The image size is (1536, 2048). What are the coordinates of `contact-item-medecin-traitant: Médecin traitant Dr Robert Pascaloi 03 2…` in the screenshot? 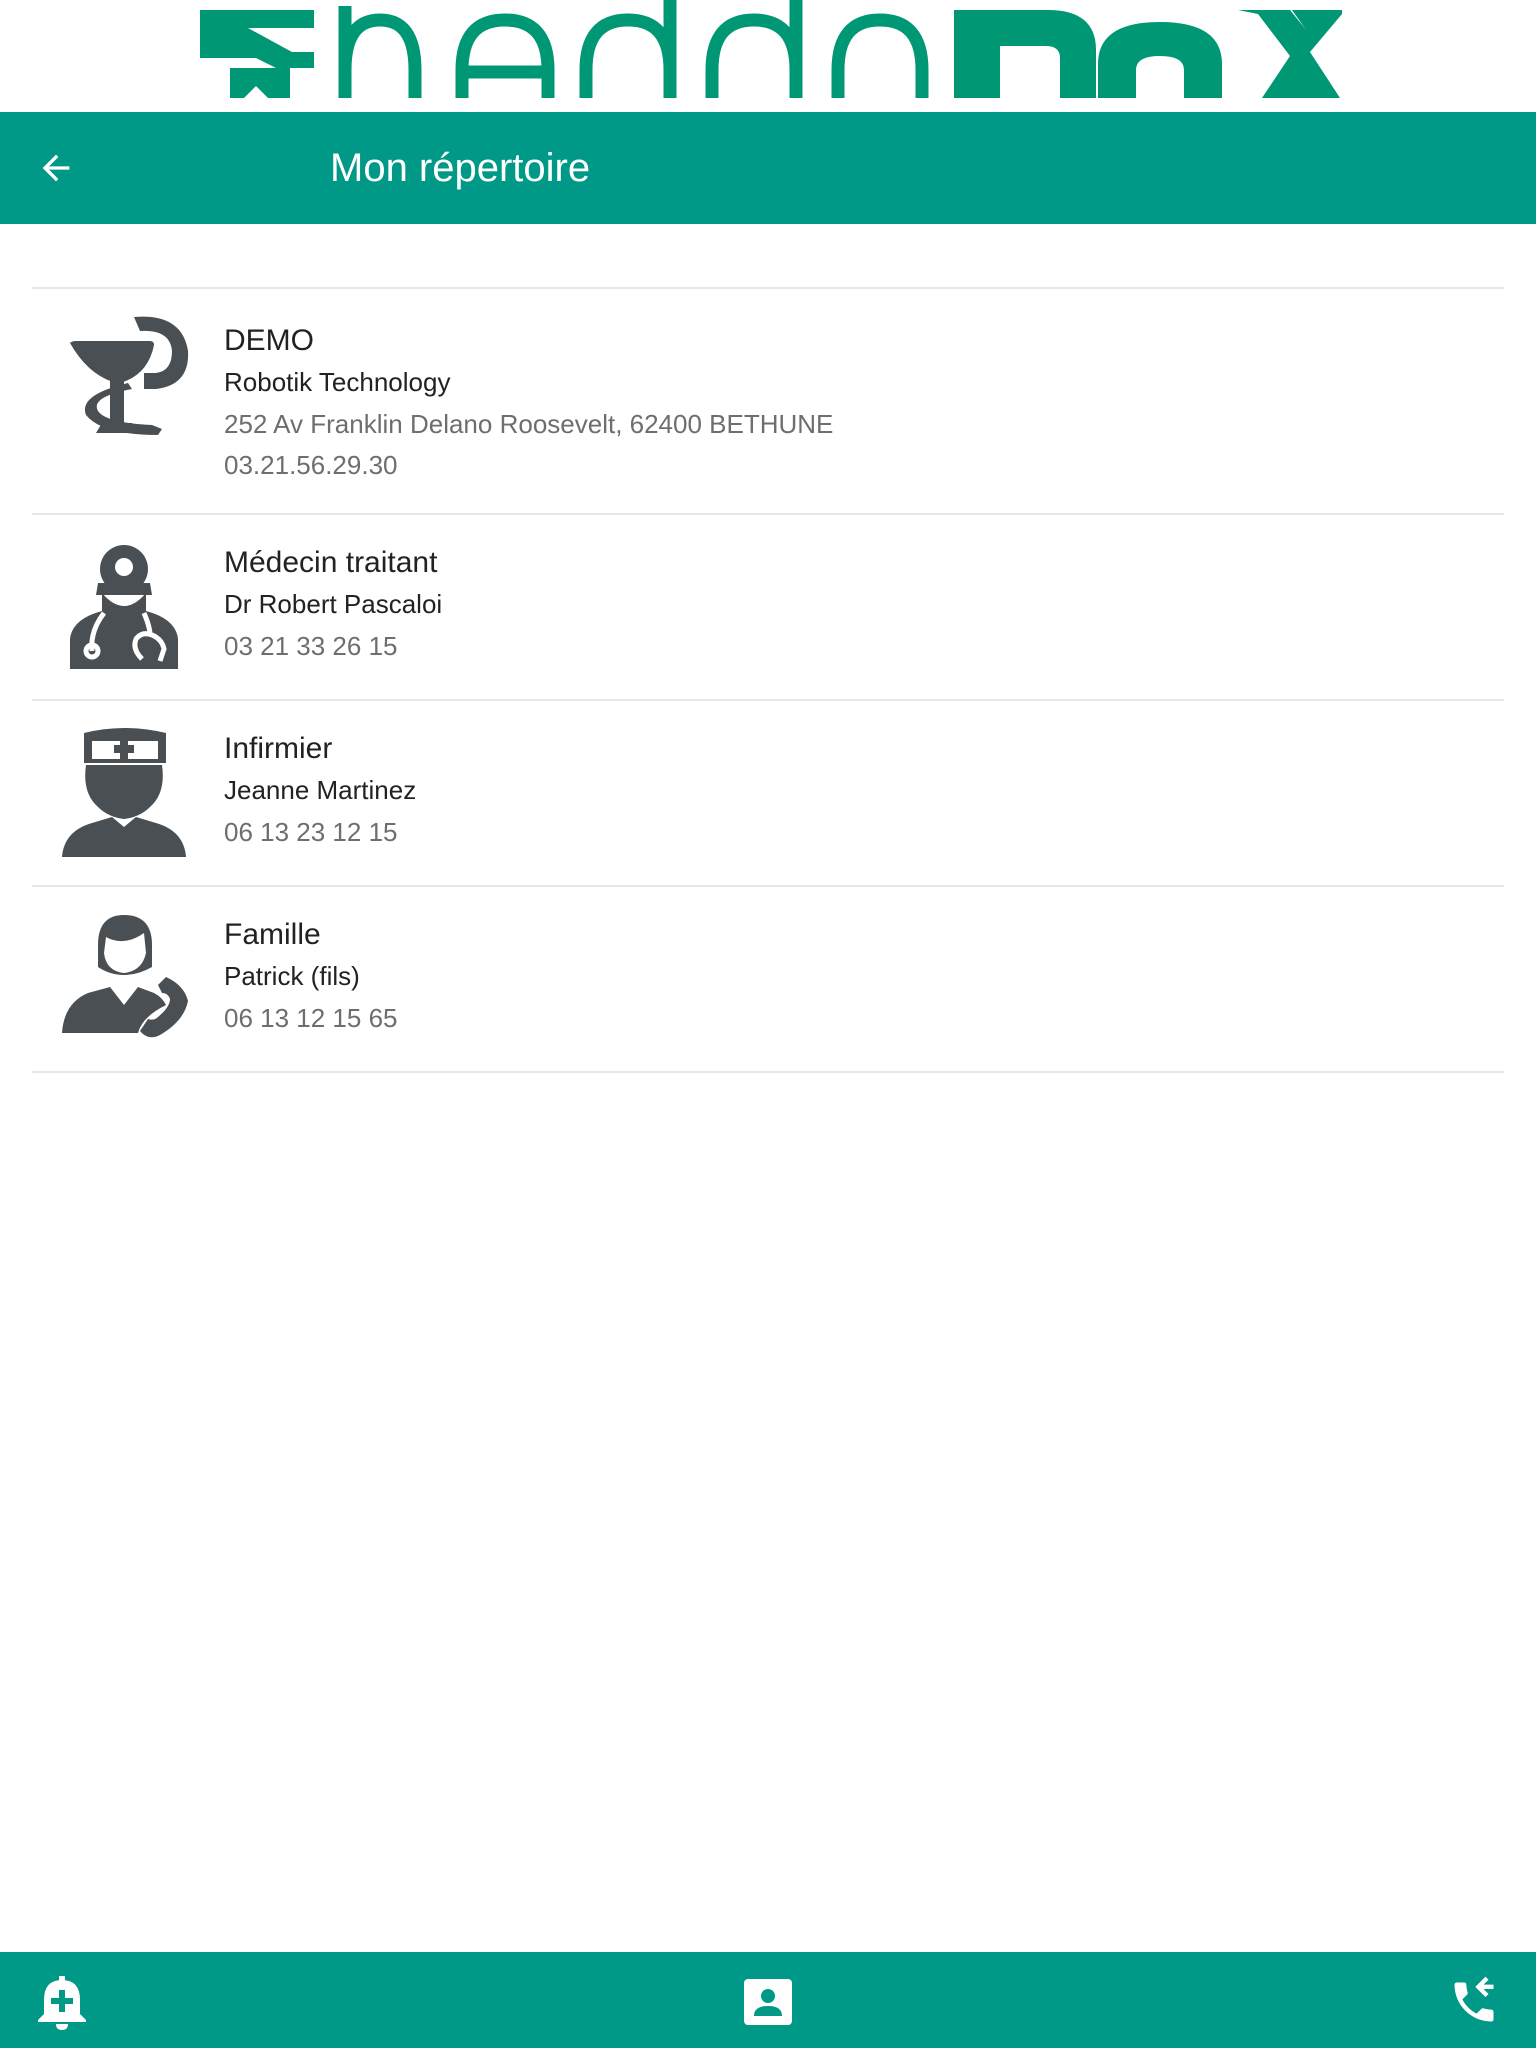 It's located at (768, 608).